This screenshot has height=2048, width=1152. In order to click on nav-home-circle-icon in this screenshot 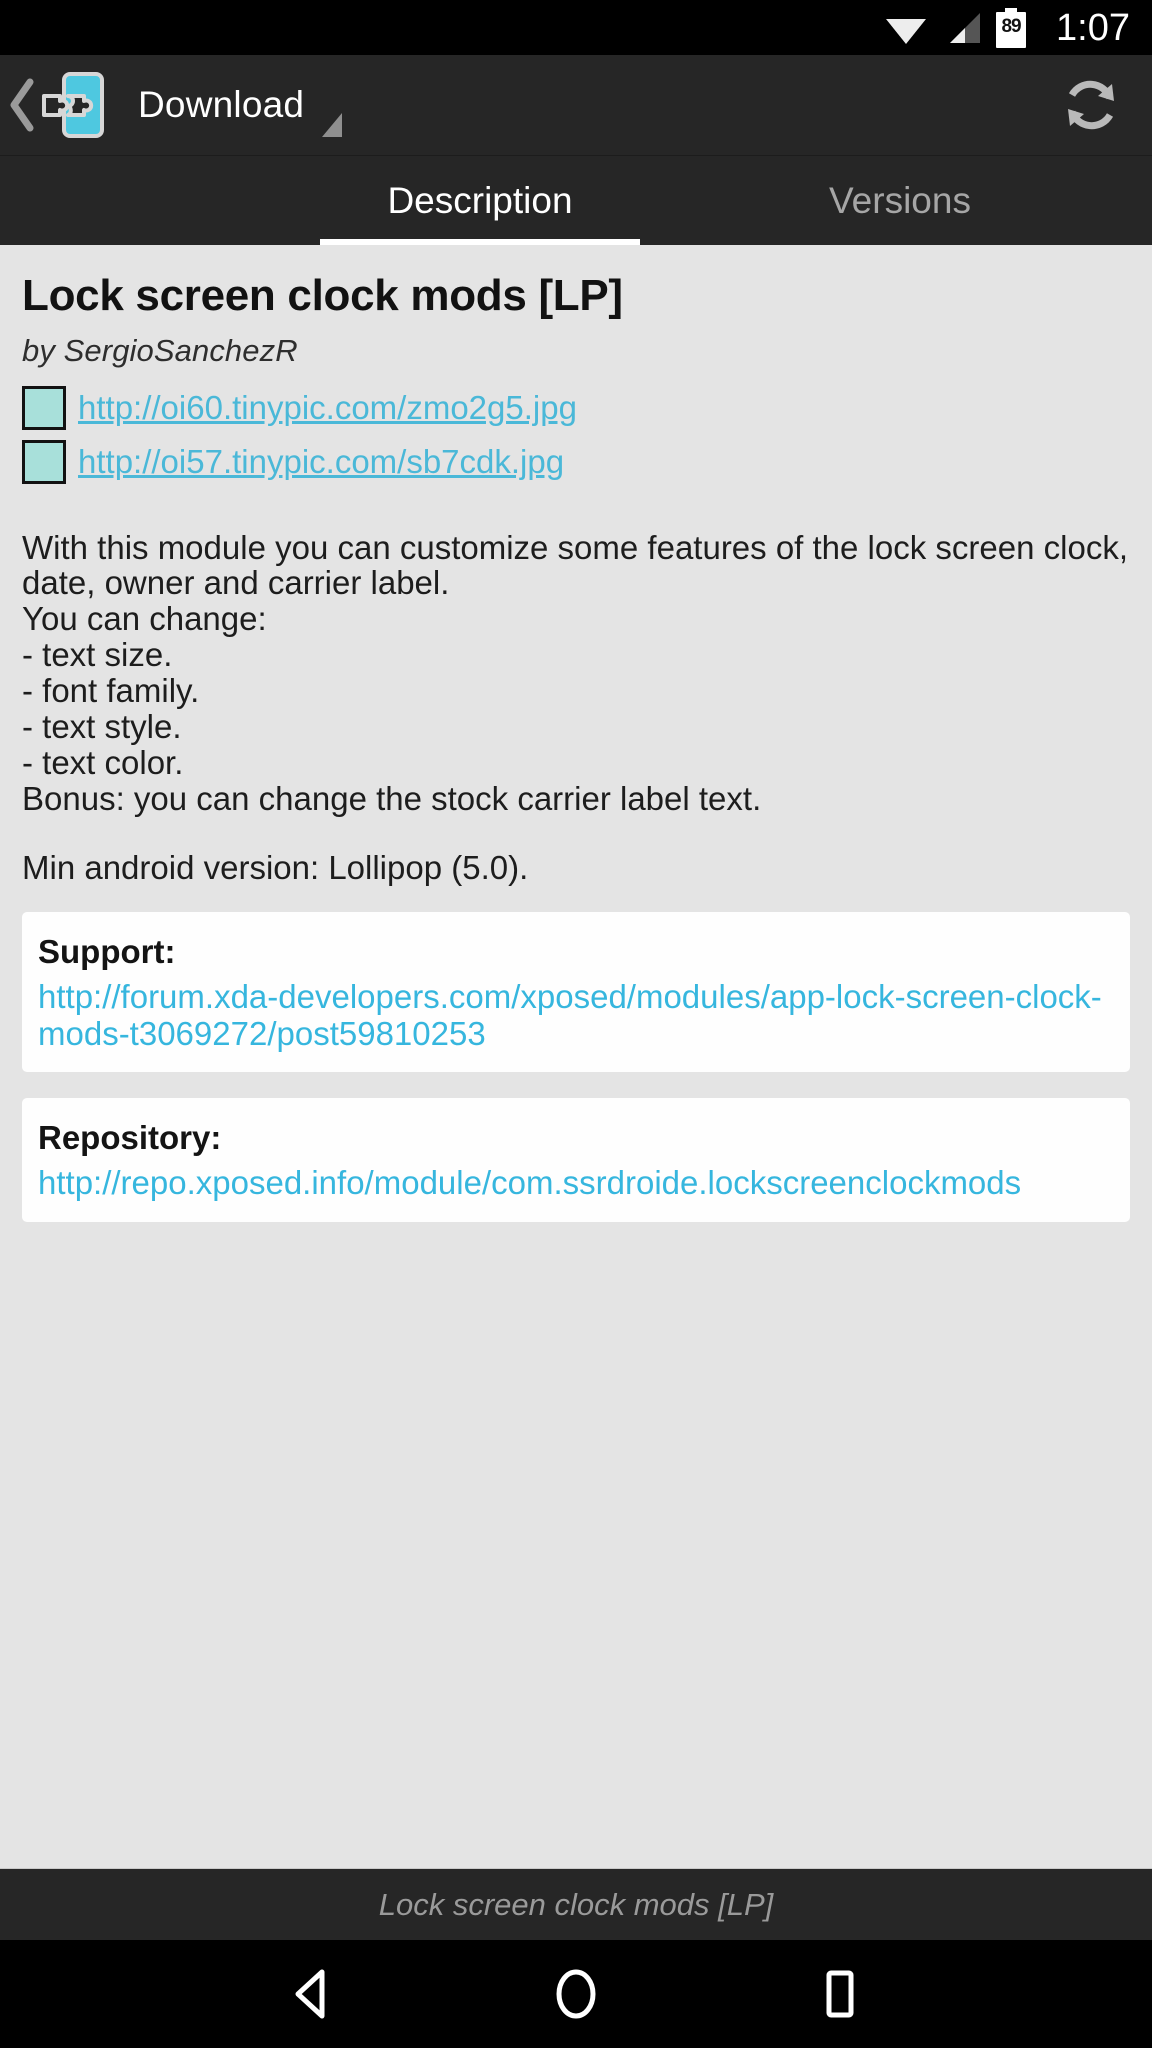, I will do `click(576, 1994)`.